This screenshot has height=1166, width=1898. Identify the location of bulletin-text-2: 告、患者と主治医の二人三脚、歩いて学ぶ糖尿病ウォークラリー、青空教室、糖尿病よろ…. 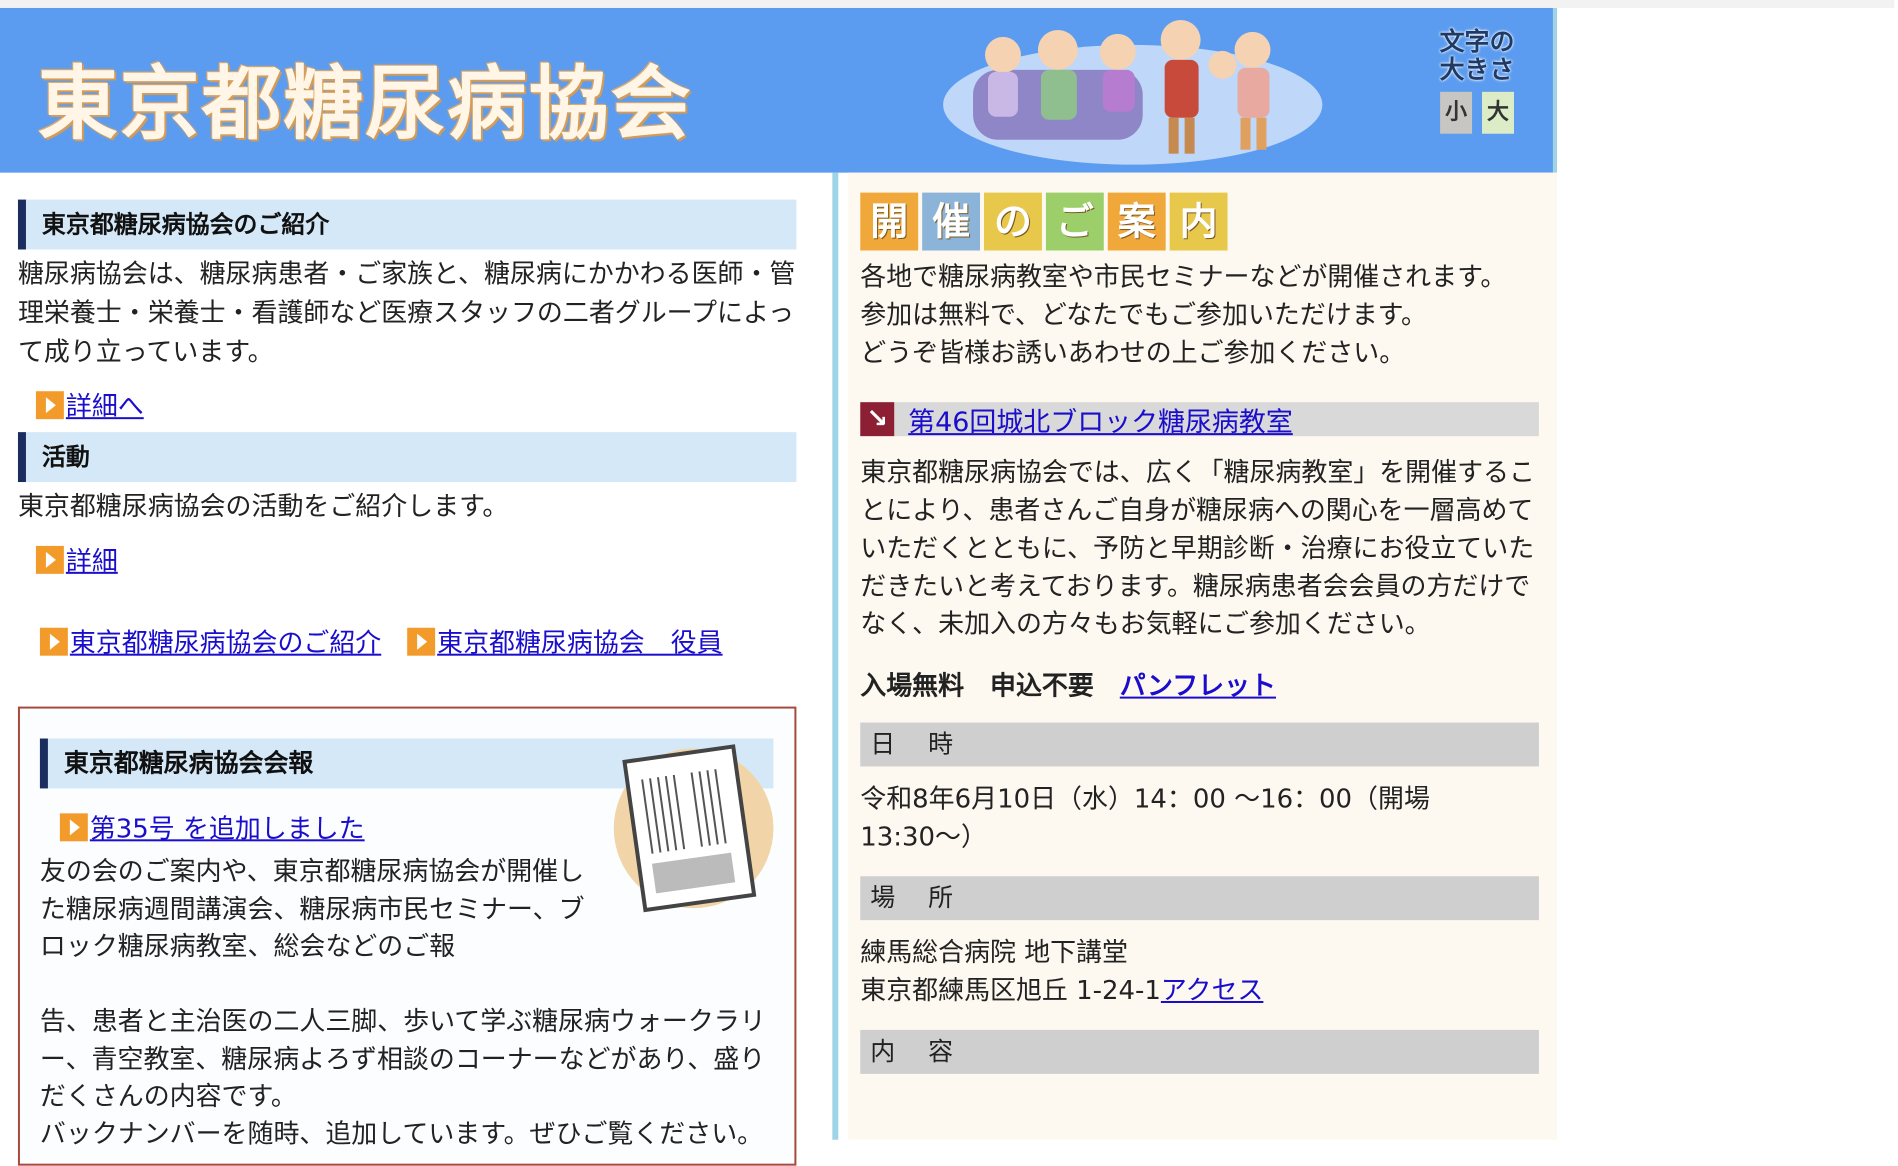
(409, 1079).